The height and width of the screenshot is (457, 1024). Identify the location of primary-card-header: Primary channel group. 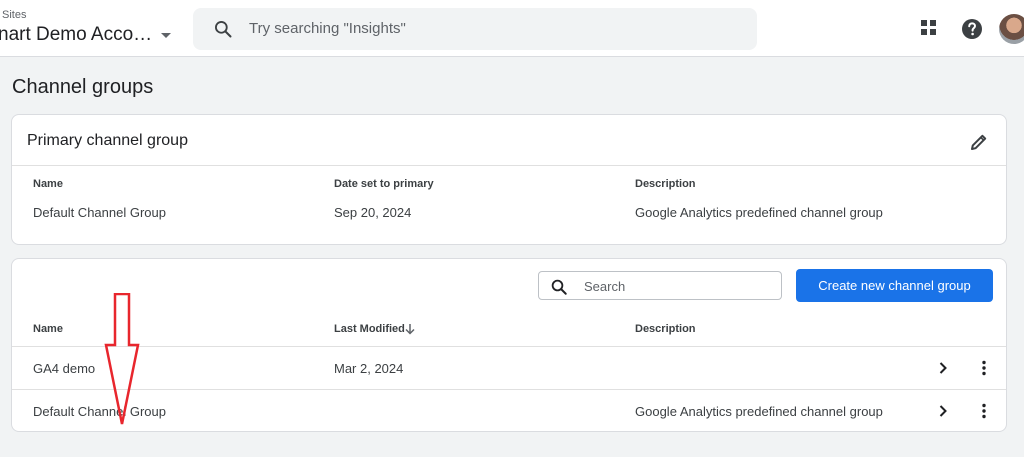
(509, 140).